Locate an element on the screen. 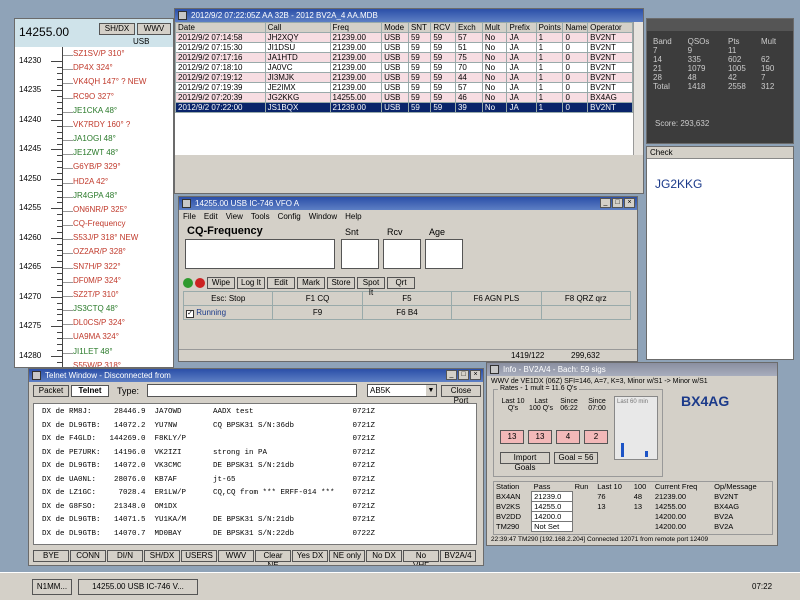  menu-item-tools: Tools is located at coordinates (260, 216).